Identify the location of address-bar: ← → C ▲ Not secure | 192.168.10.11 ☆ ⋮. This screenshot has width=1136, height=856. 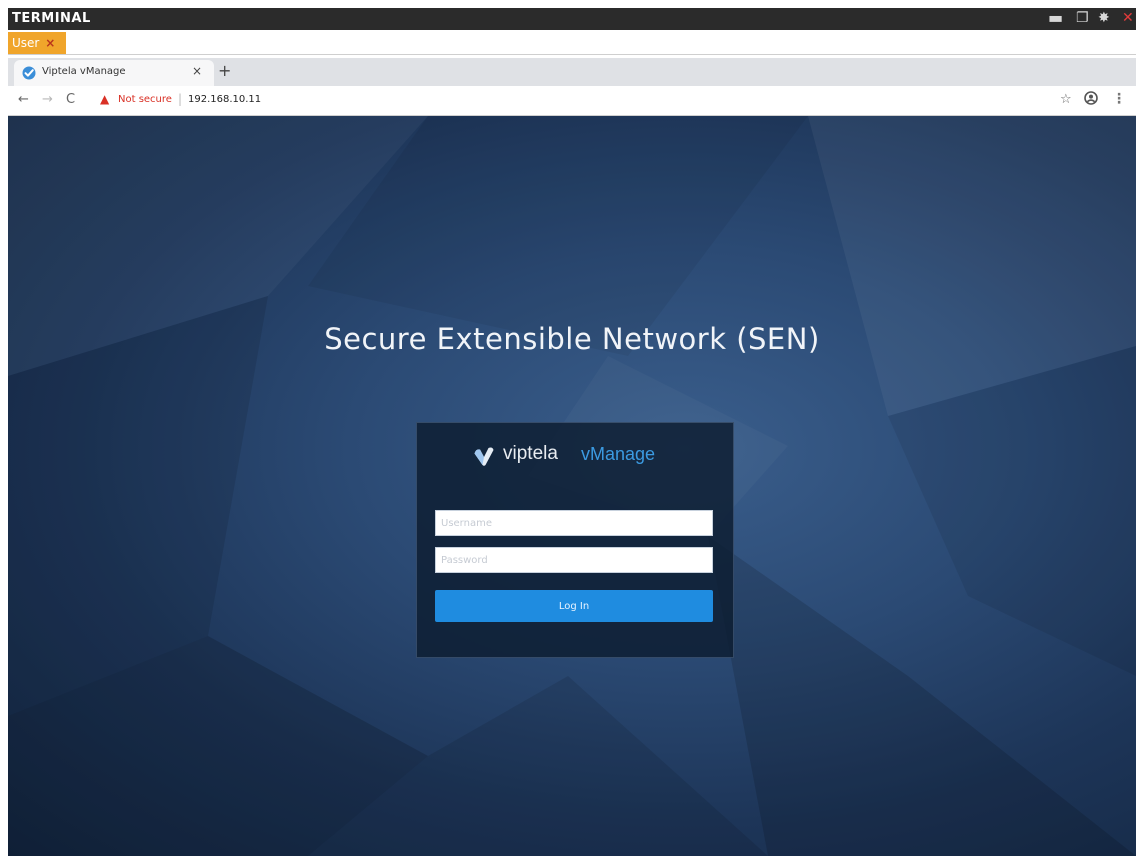
(572, 101).